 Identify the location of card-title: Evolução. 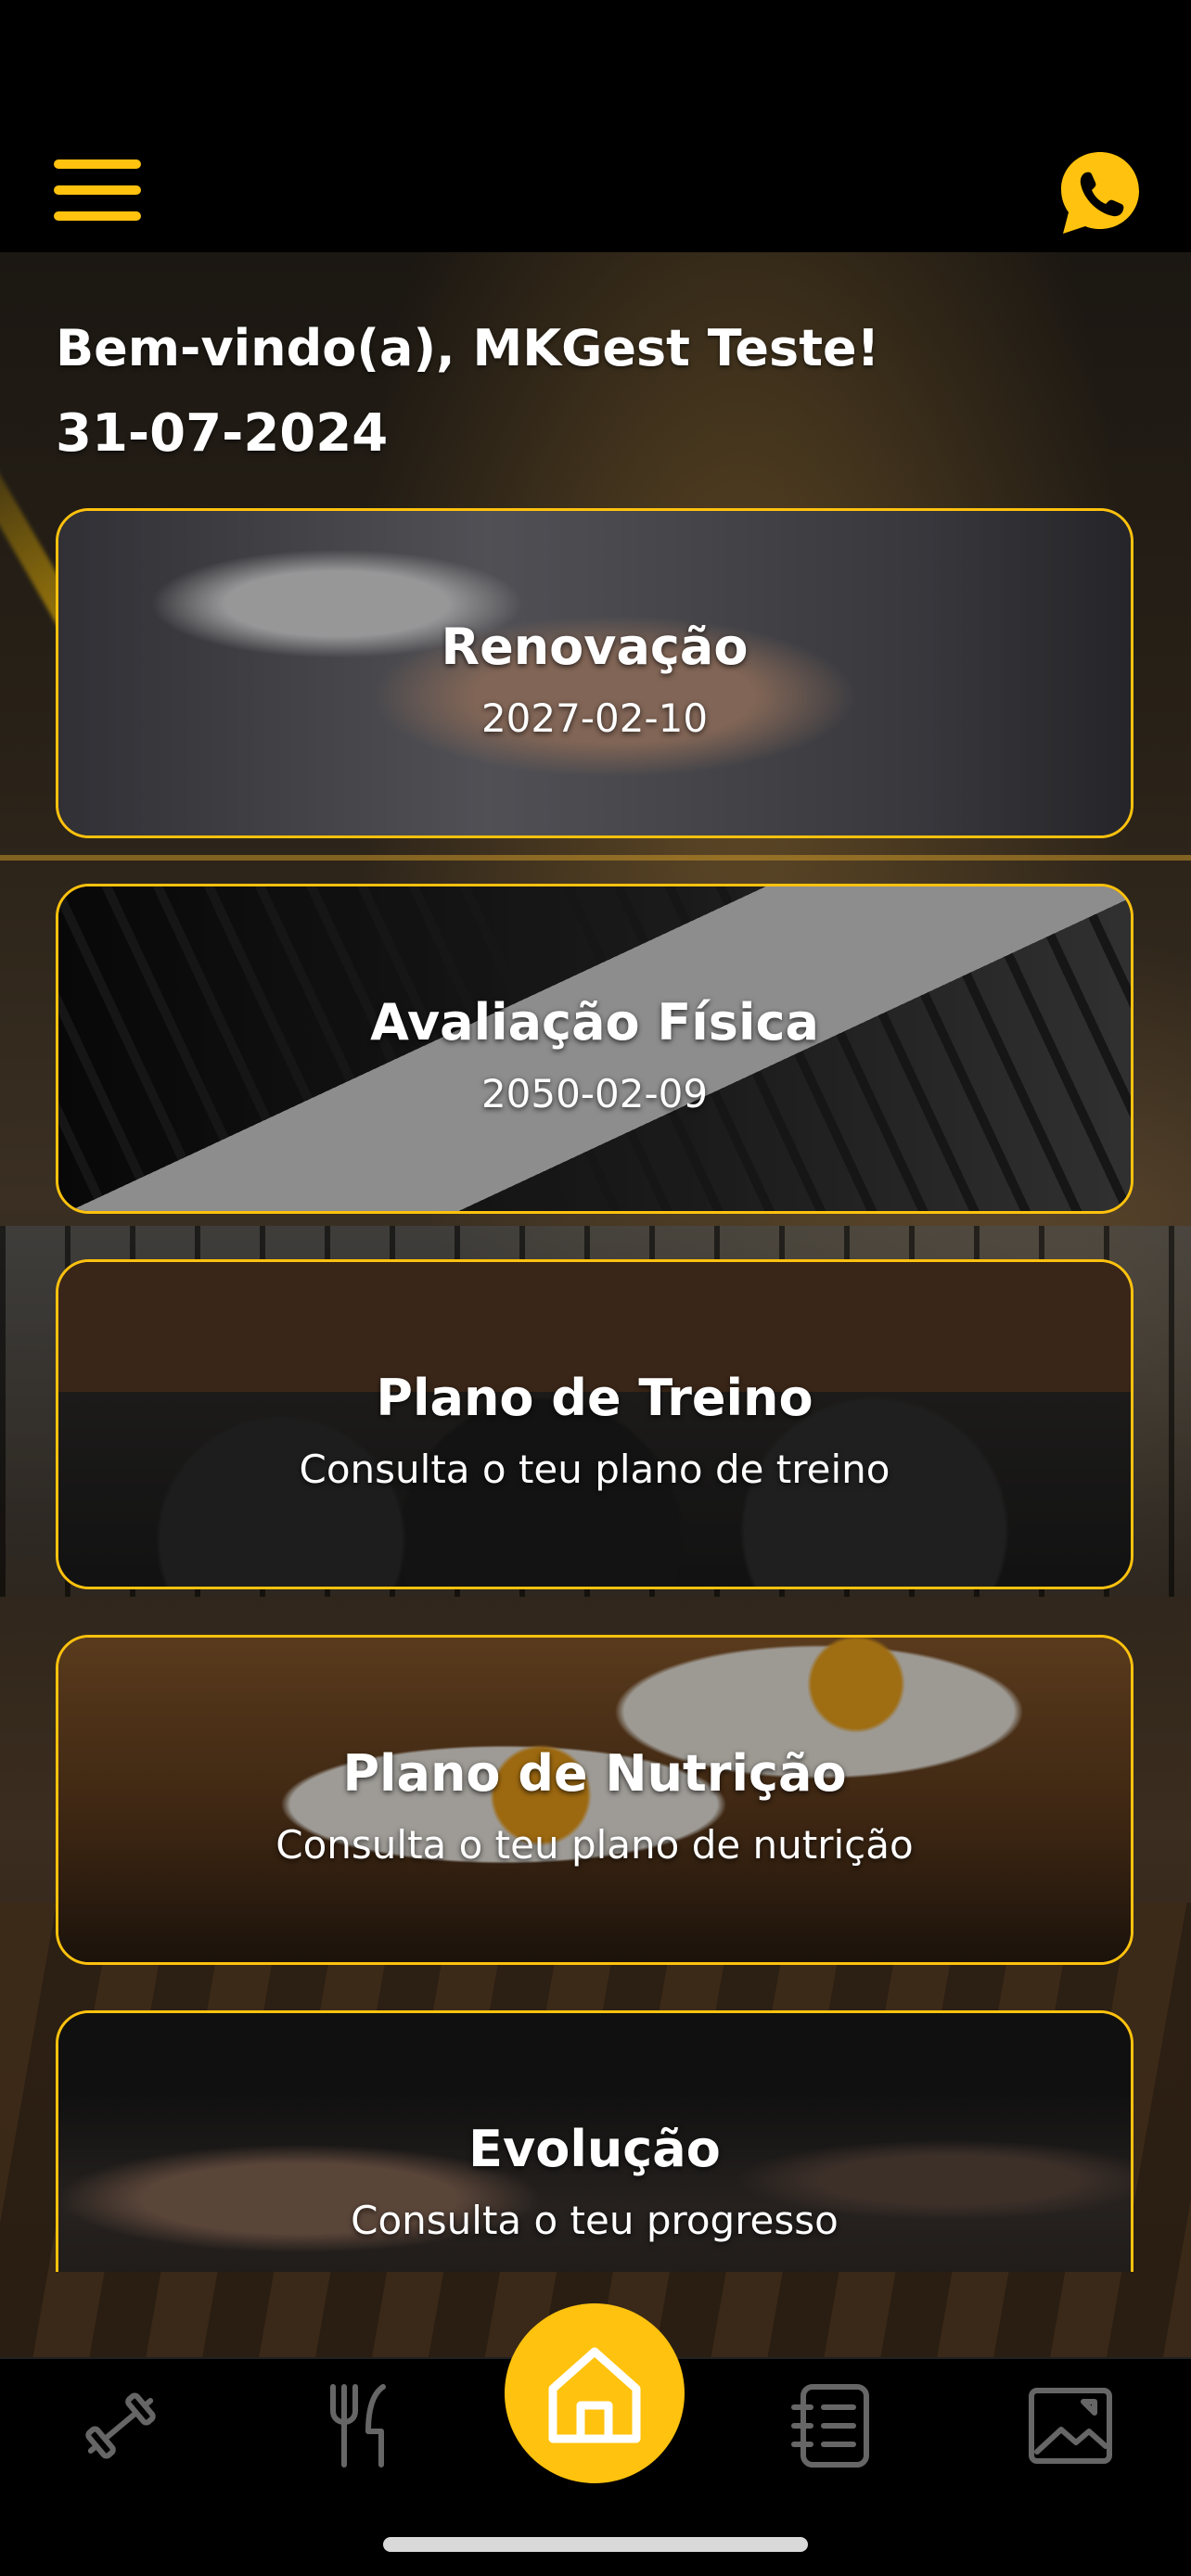
(594, 2149).